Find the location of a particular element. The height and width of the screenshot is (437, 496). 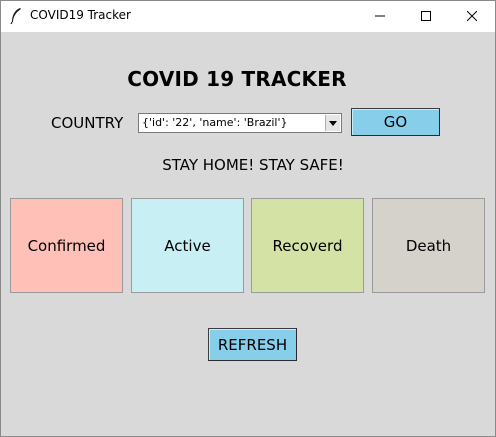

active-box: Active is located at coordinates (187, 245).